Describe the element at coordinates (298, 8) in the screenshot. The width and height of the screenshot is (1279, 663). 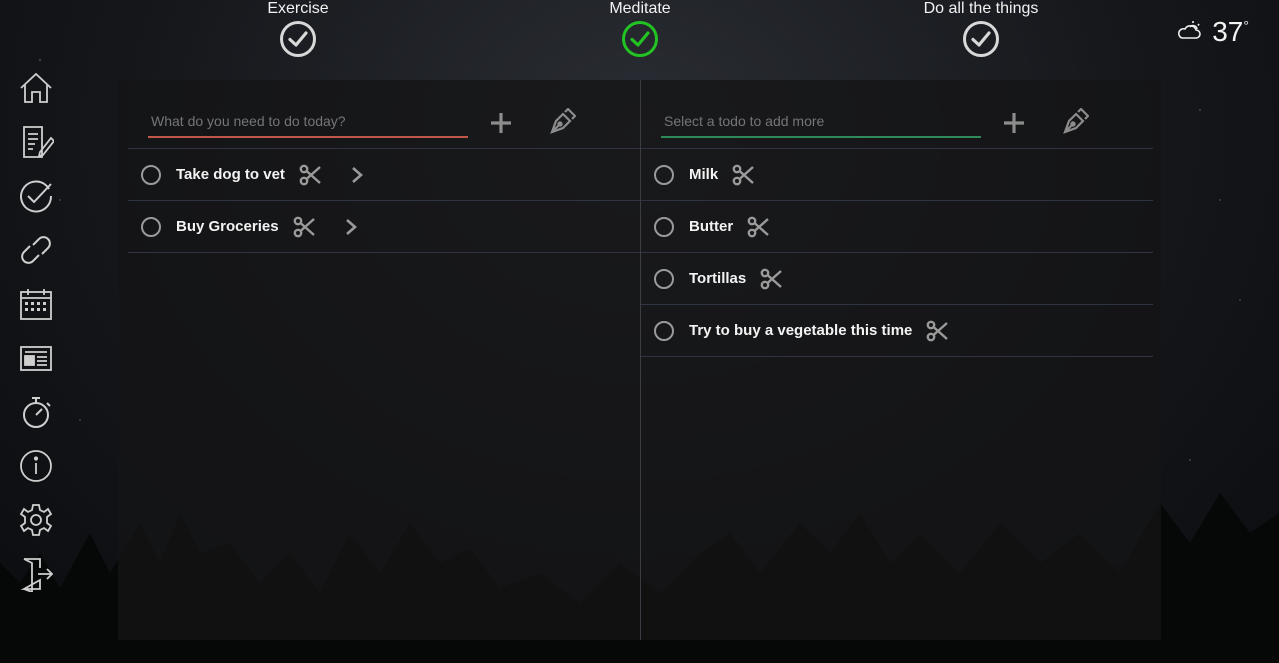
I see `goal-label: Exercise` at that location.